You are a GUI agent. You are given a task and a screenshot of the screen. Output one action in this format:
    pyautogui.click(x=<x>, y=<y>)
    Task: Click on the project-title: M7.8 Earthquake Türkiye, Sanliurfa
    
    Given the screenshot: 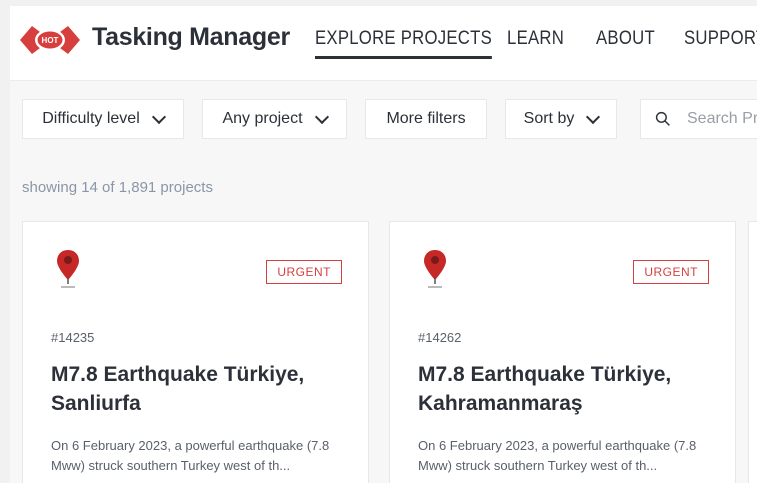 What is the action you would take?
    pyautogui.click(x=201, y=389)
    